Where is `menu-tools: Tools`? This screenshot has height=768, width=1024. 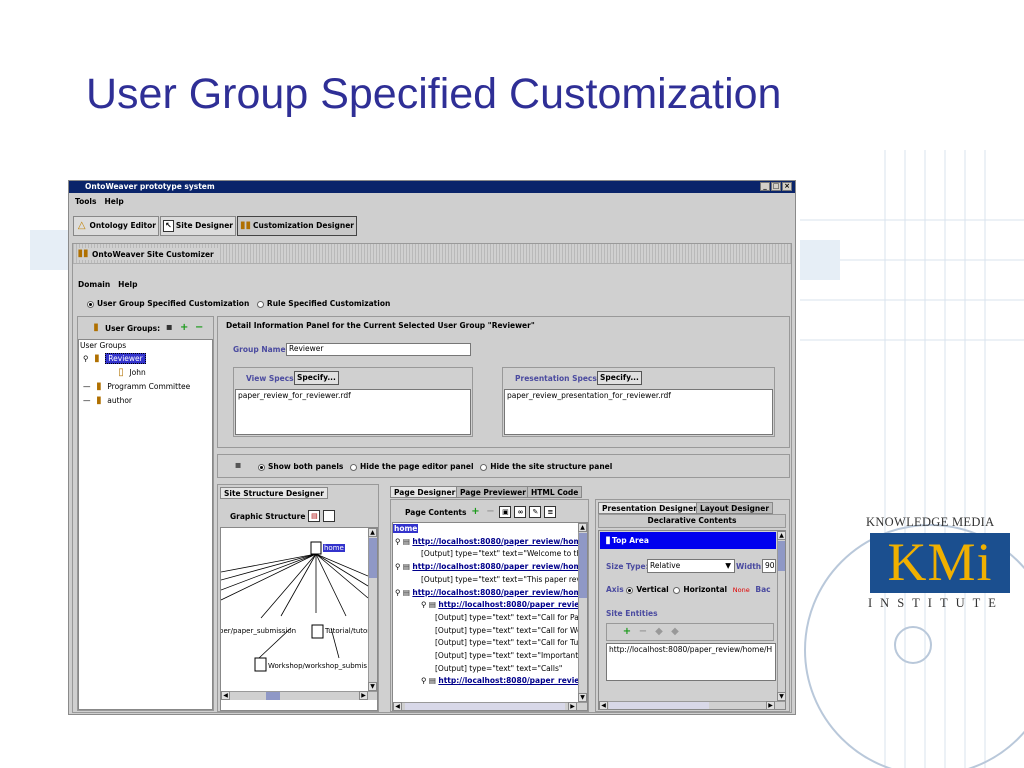
menu-tools: Tools is located at coordinates (85, 201).